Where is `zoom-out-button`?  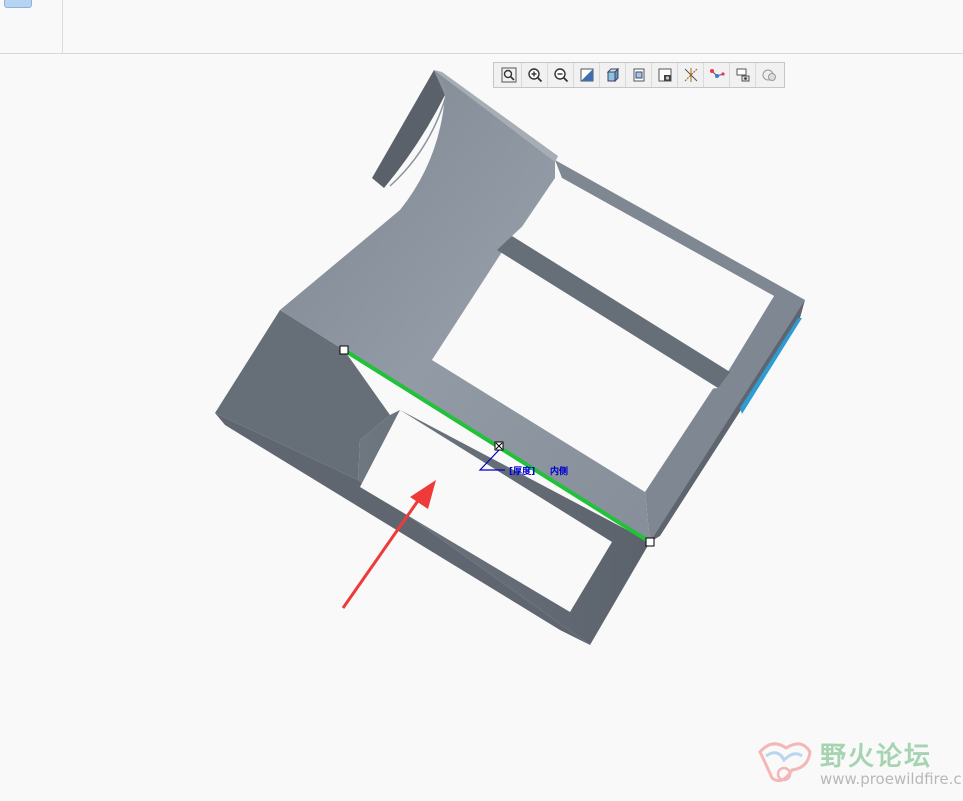 zoom-out-button is located at coordinates (561, 75).